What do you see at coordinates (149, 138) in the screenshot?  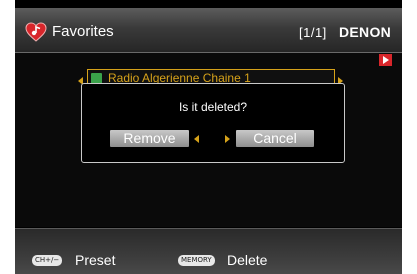 I see `remove-button: Remove` at bounding box center [149, 138].